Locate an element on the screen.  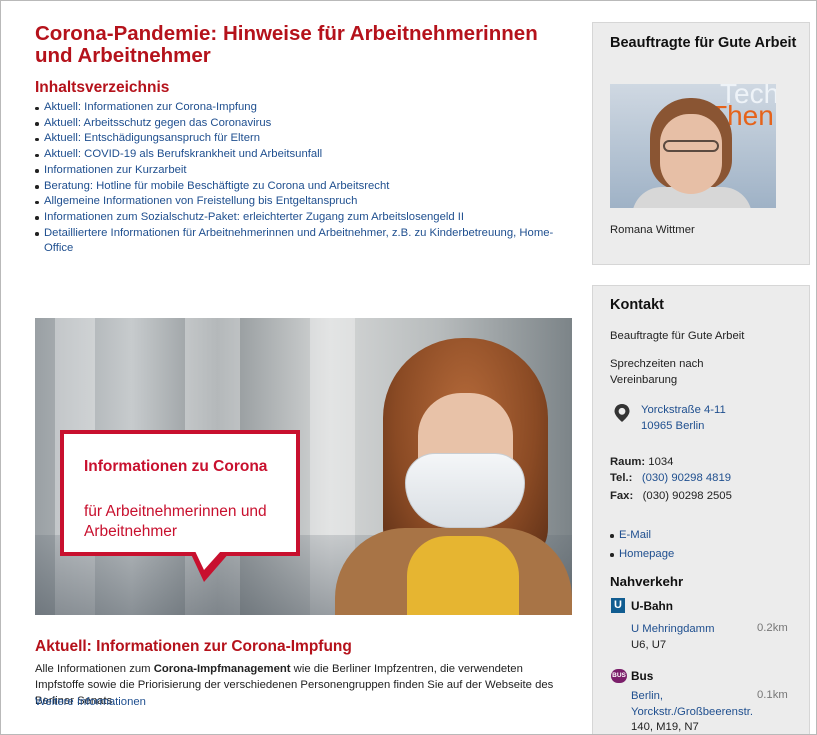
transit-title: Nahverkehr is located at coordinates (647, 581).